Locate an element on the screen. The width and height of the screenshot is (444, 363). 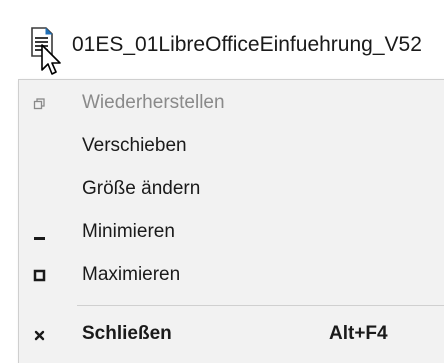
menu-item-label: Größe ändern is located at coordinates (141, 188).